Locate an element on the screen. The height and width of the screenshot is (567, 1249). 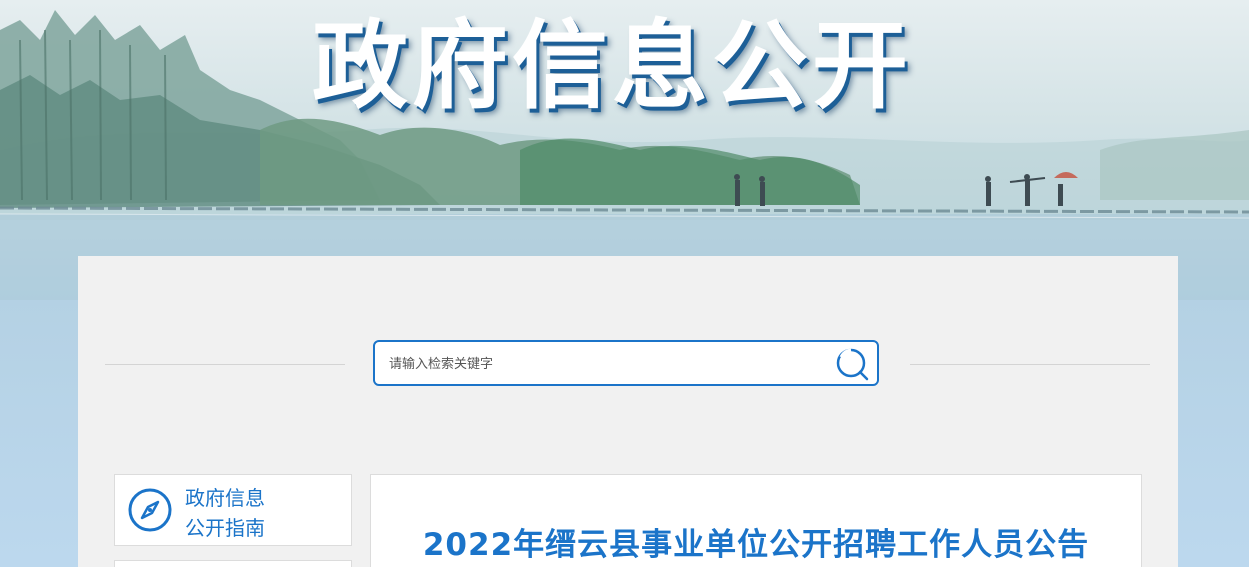
sidebar-item-guide: 政府信息 公开指南 is located at coordinates (233, 510).